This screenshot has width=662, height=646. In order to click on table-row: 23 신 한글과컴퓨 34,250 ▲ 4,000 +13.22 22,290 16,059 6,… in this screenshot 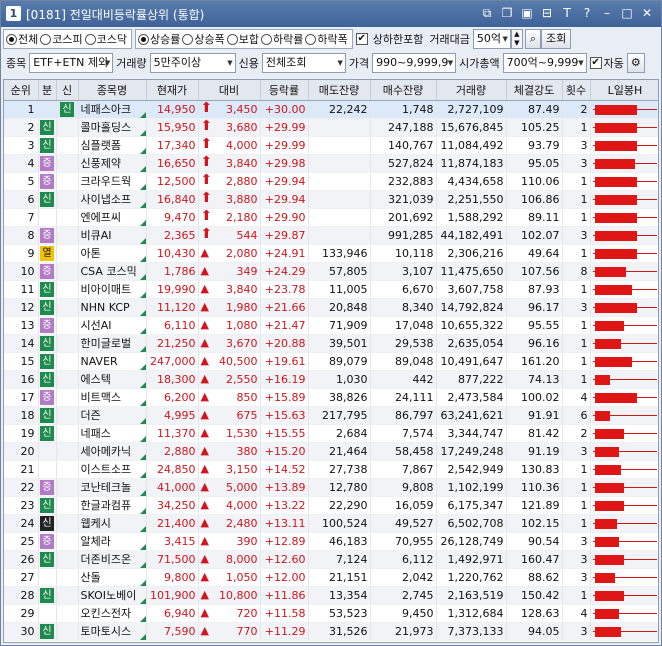, I will do `click(331, 505)`.